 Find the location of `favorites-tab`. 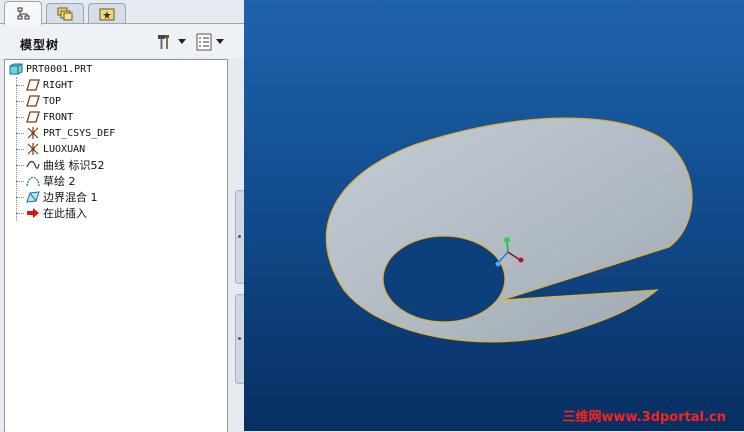

favorites-tab is located at coordinates (107, 13).